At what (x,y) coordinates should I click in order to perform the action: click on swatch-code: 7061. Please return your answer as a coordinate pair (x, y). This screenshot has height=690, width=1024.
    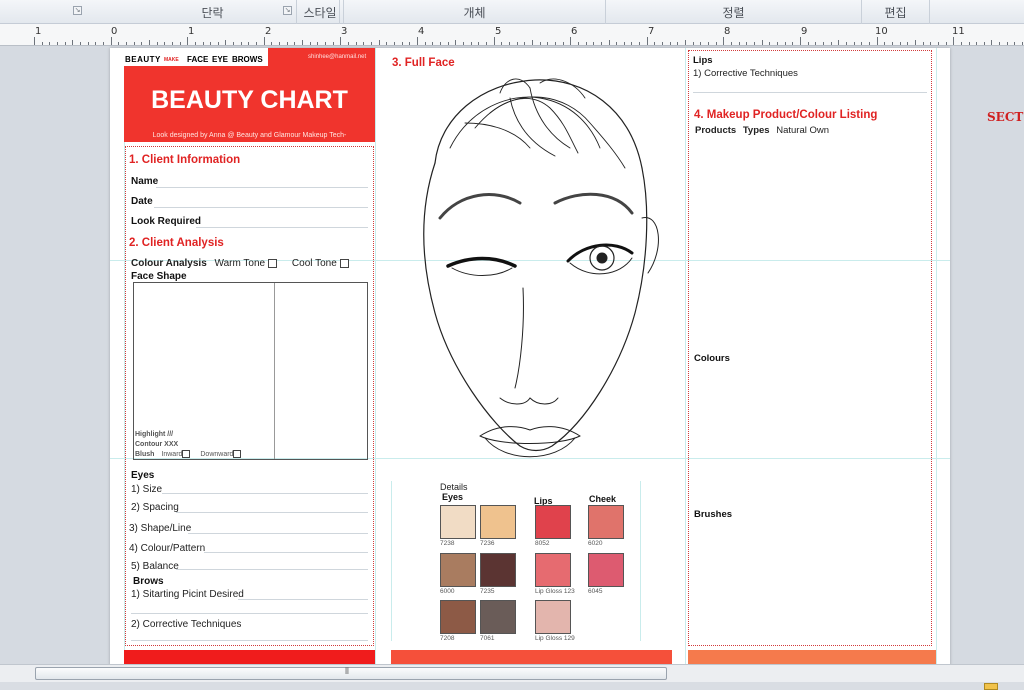
    Looking at the image, I should click on (487, 638).